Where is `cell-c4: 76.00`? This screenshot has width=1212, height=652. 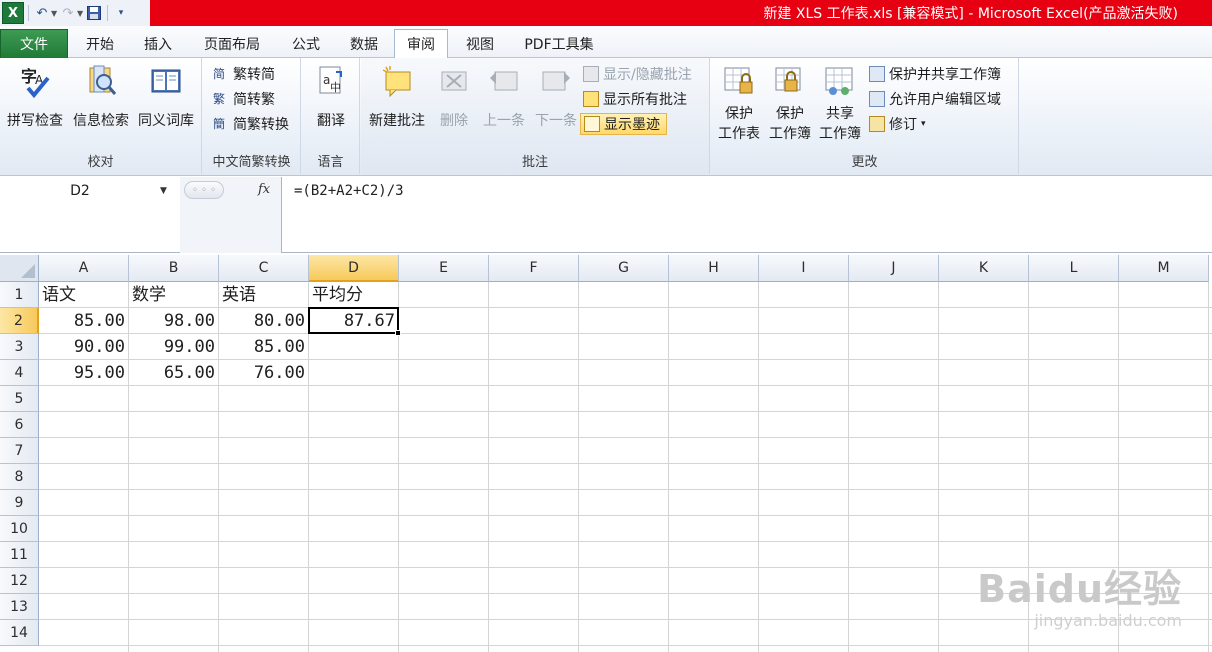
cell-c4: 76.00 is located at coordinates (264, 373).